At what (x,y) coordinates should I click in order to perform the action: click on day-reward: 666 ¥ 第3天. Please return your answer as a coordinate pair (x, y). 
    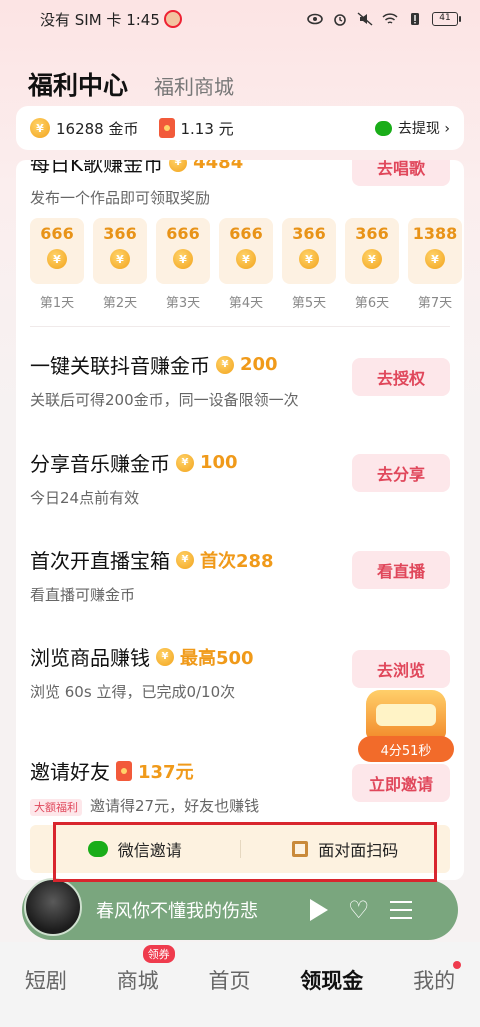
    Looking at the image, I should click on (183, 264).